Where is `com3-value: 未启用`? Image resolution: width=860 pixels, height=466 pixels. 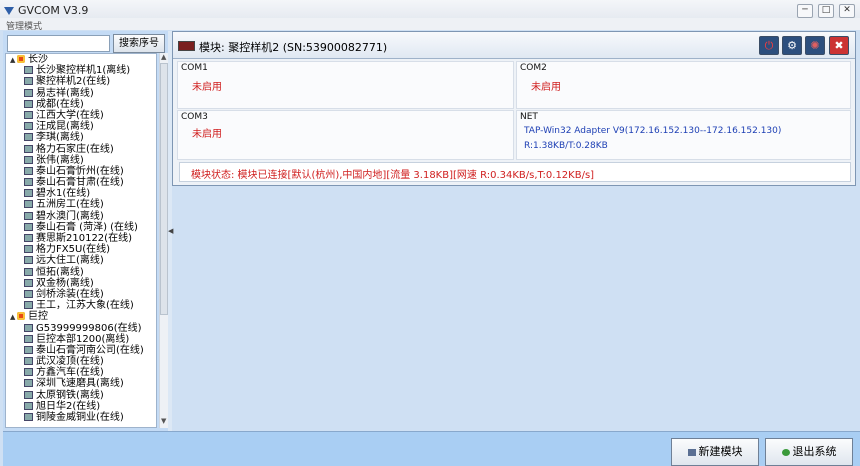 com3-value: 未启用 is located at coordinates (207, 134).